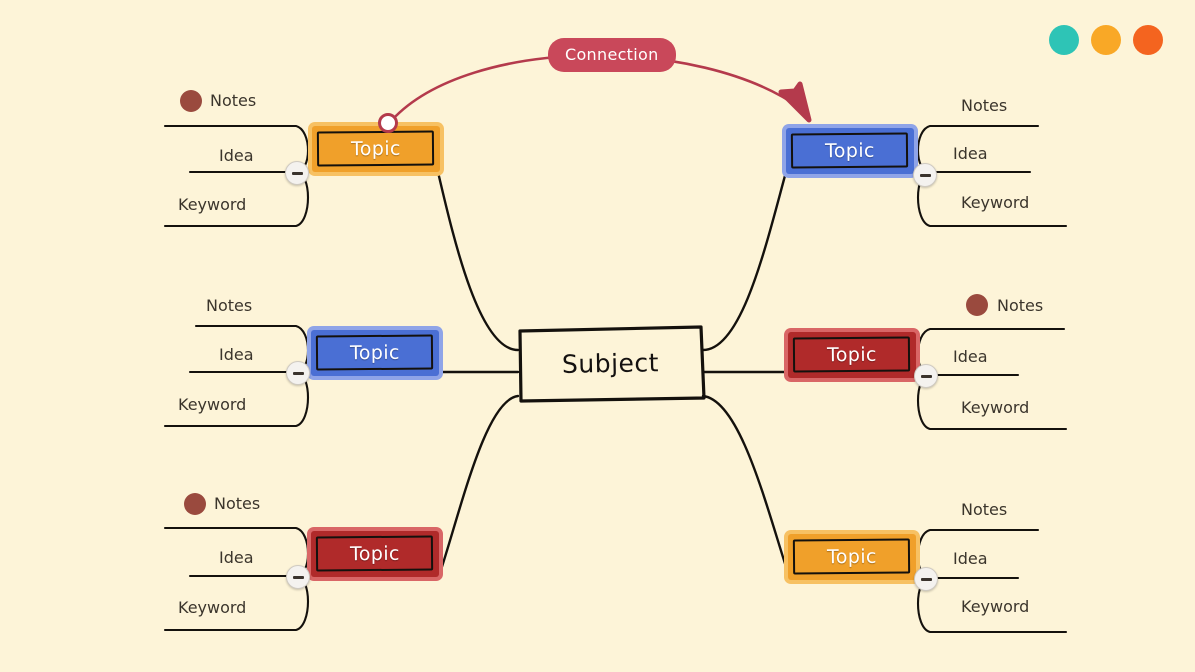  Describe the element at coordinates (1064, 40) in the screenshot. I see `teal-dot` at that location.